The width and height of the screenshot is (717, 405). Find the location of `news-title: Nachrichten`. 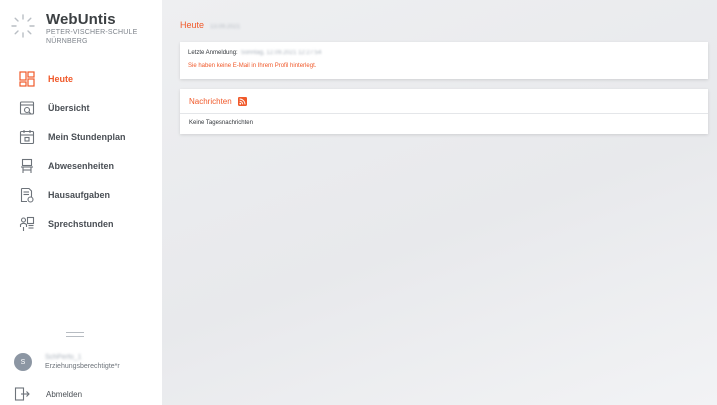

news-title: Nachrichten is located at coordinates (210, 101).